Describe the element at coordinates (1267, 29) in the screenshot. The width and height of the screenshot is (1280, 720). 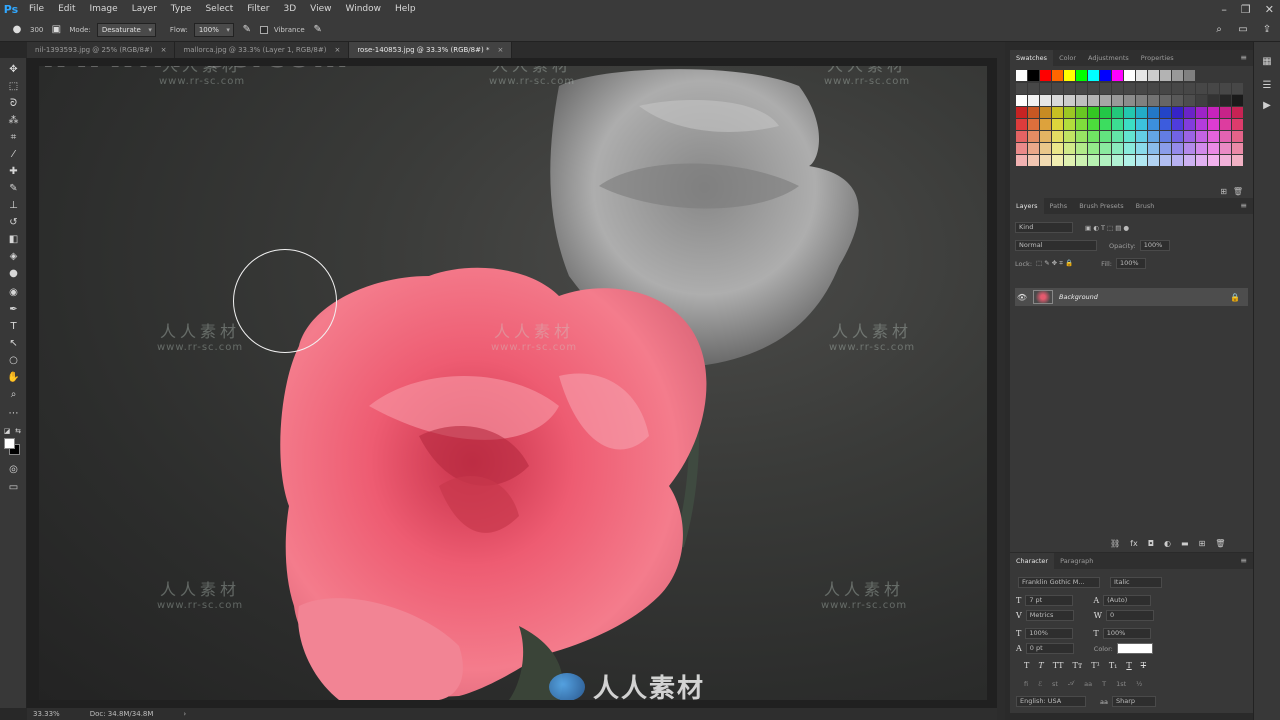
I see `share-icon: ⇪` at that location.